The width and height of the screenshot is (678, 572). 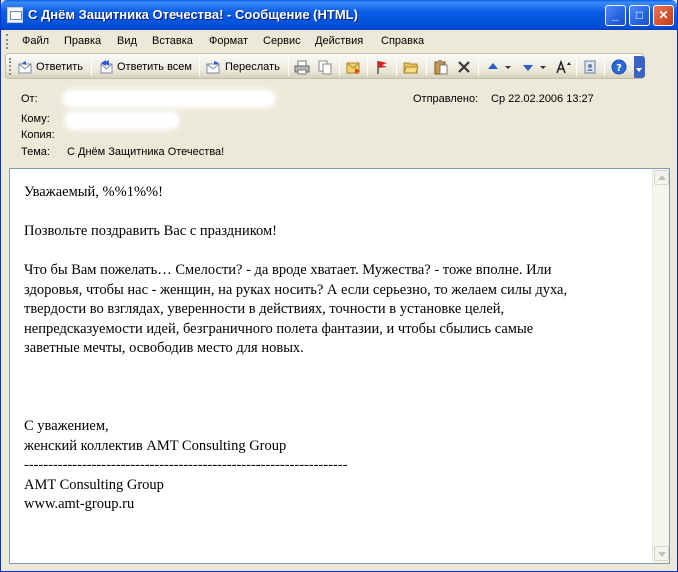 I want to click on address-book-icon, so click(x=590, y=67).